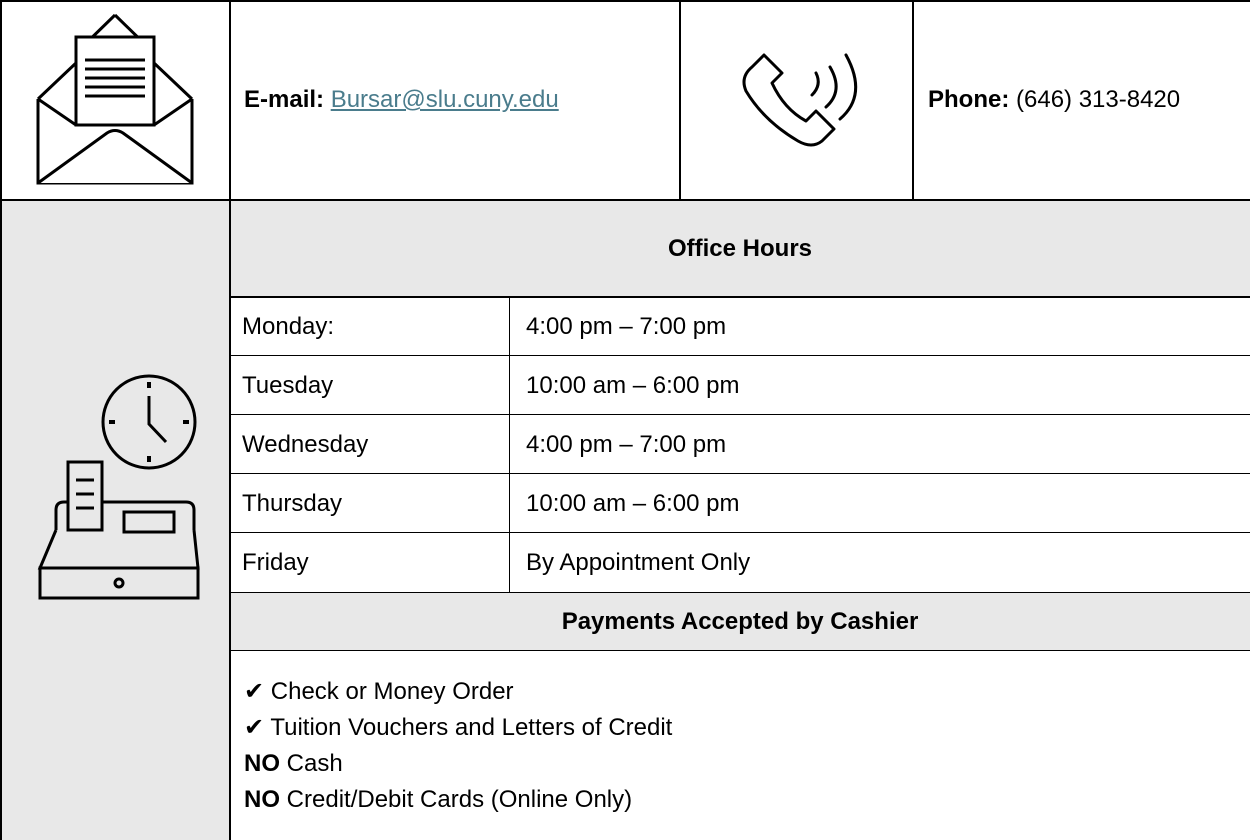  What do you see at coordinates (284, 99) in the screenshot?
I see `email-label: E-mail:` at bounding box center [284, 99].